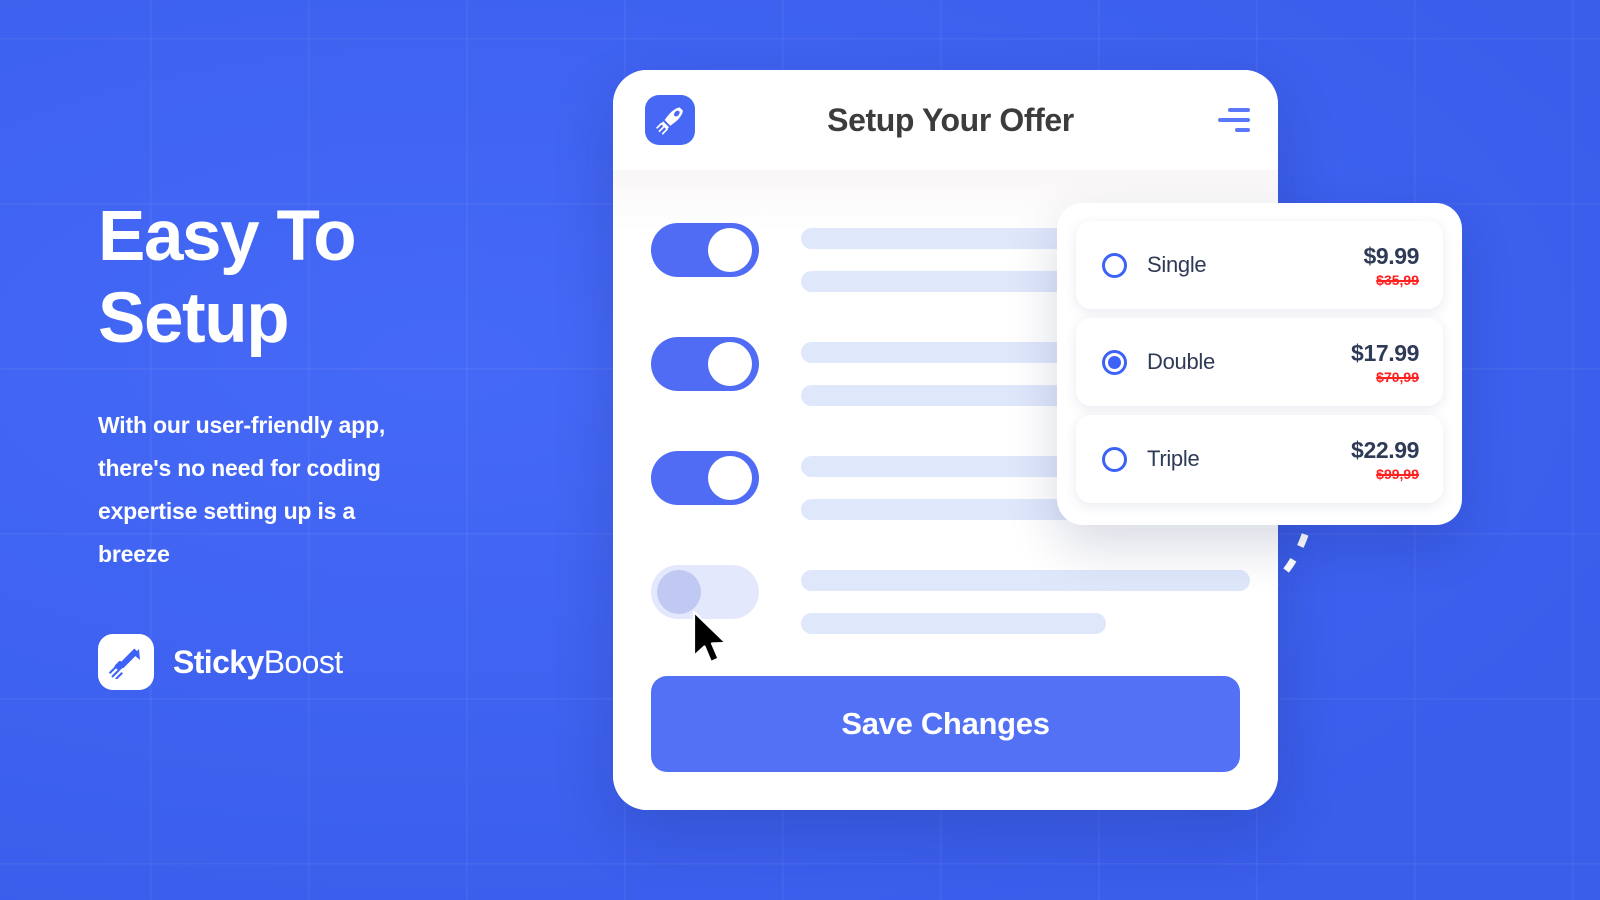  I want to click on price-option-double: Double $17.99 $70,99, so click(1259, 362).